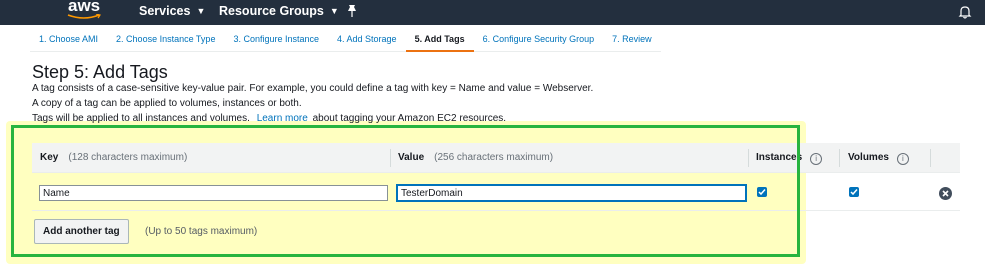  What do you see at coordinates (166, 40) in the screenshot?
I see `tab-choose-instance-type: 2. Choose Instance Type` at bounding box center [166, 40].